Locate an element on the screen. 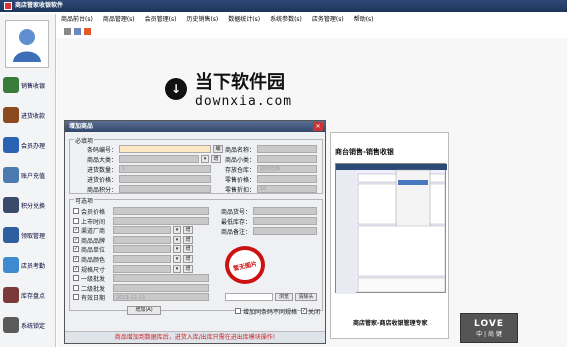 Image resolution: width=567 pixels, height=347 pixels. quick-toolbar is located at coordinates (77, 31).